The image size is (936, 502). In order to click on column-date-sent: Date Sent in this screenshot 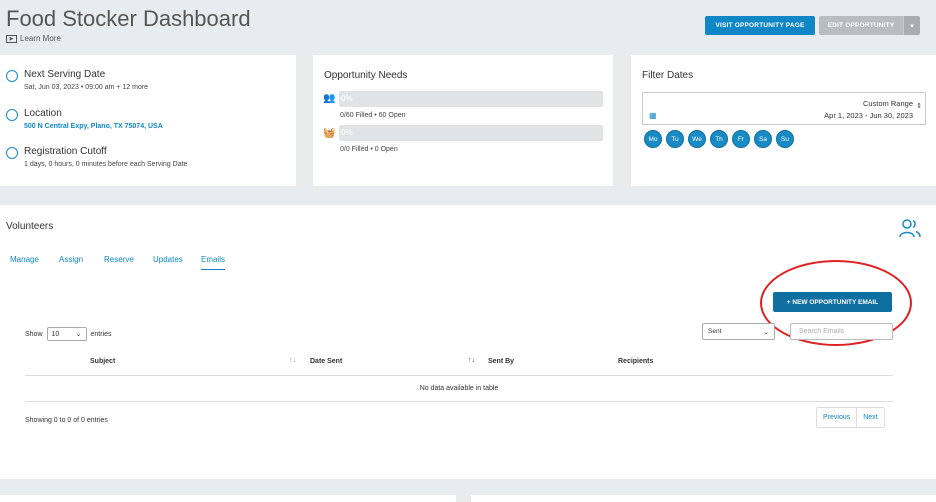, I will do `click(326, 361)`.